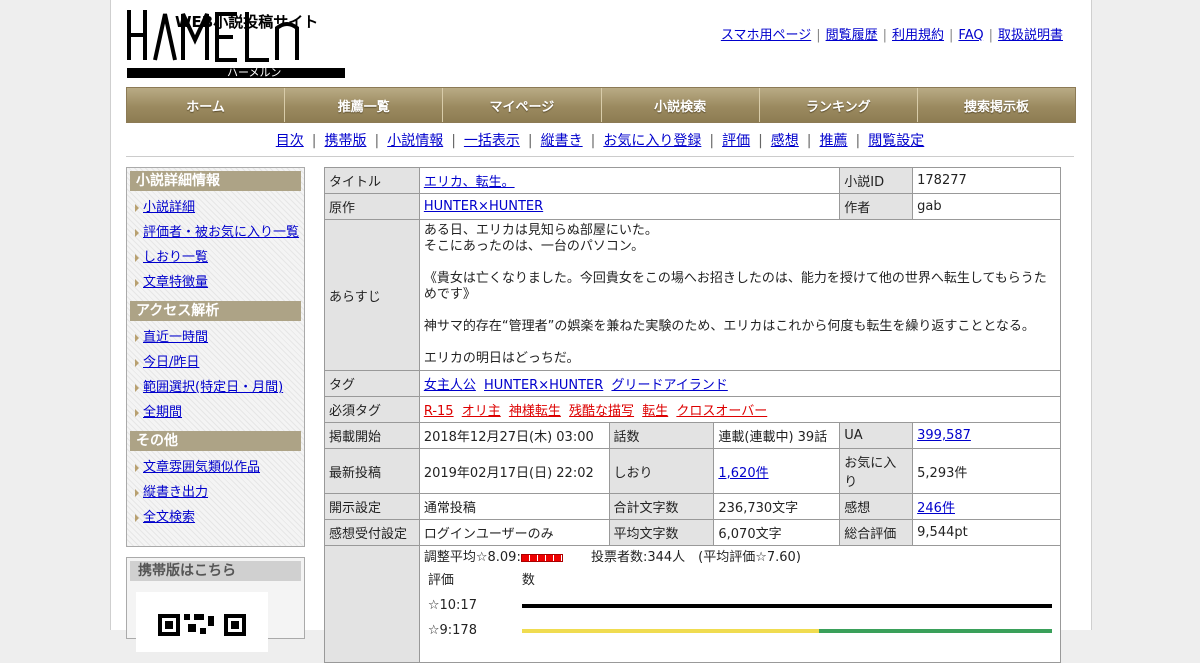 This screenshot has height=663, width=1200. What do you see at coordinates (600, 156) in the screenshot?
I see `divider` at bounding box center [600, 156].